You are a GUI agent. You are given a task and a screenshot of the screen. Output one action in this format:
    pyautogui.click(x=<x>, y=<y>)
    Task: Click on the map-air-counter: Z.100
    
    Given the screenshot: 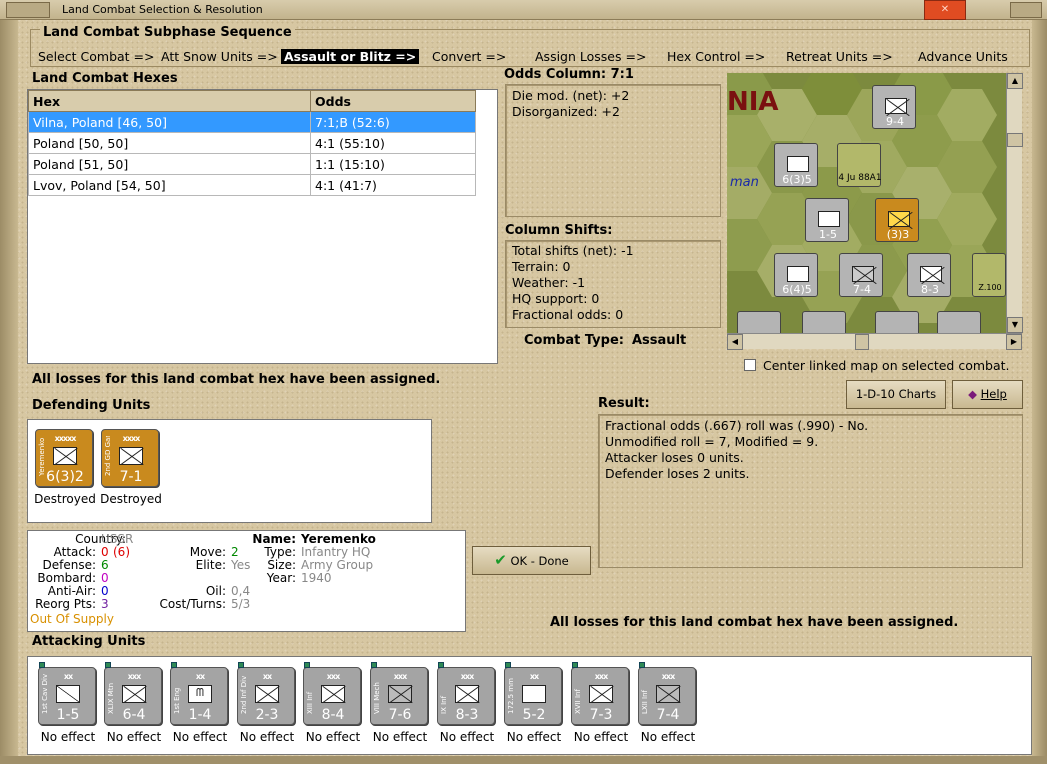 What is the action you would take?
    pyautogui.click(x=989, y=275)
    